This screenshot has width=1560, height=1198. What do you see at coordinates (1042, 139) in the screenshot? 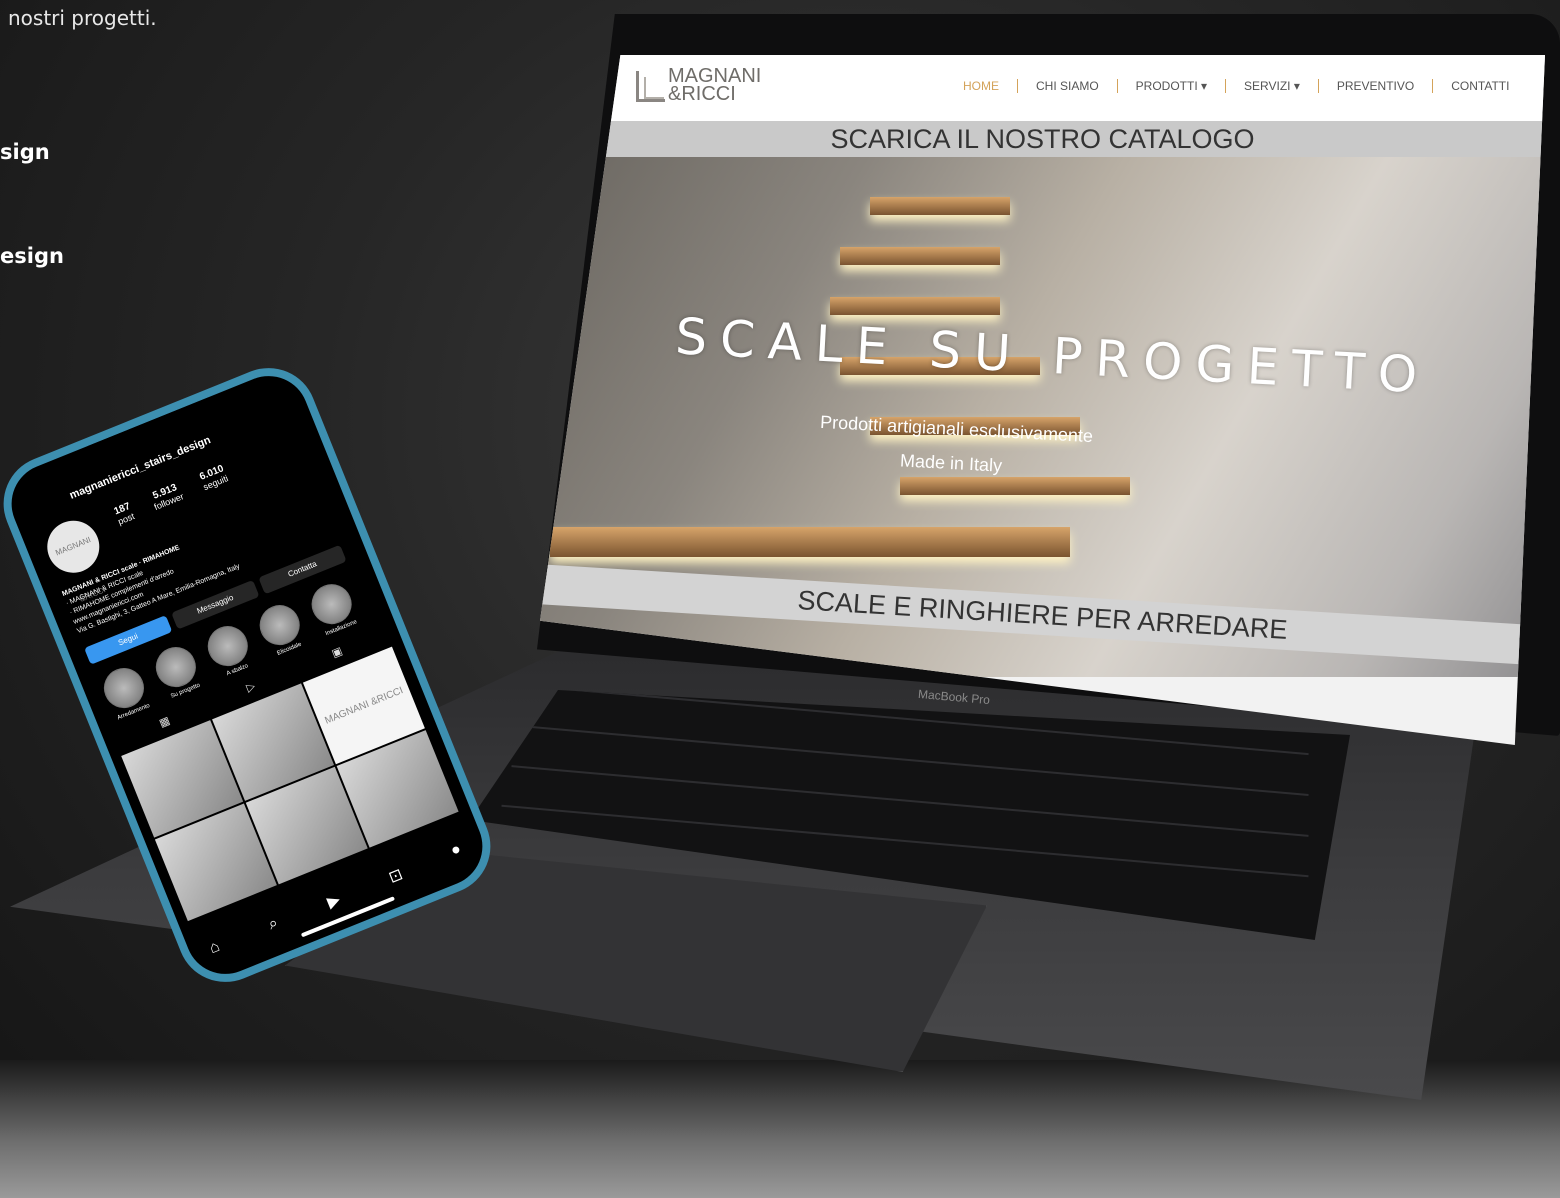
I see `catalog-banner: SCARICA IL NOSTRO CATALOGO` at bounding box center [1042, 139].